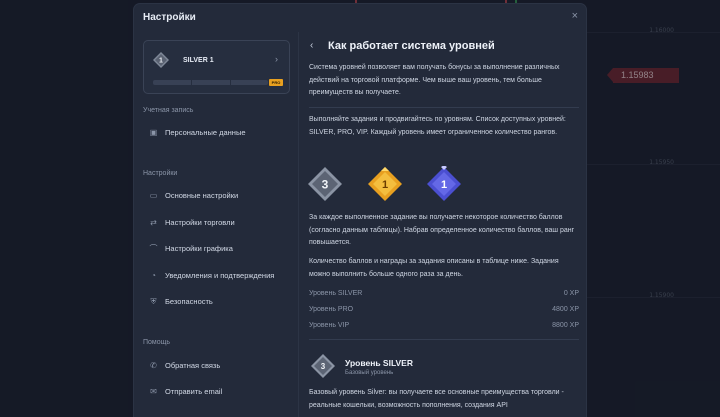 The image size is (720, 417). I want to click on nav-personal-data: ▣ Персональные данные, so click(218, 134).